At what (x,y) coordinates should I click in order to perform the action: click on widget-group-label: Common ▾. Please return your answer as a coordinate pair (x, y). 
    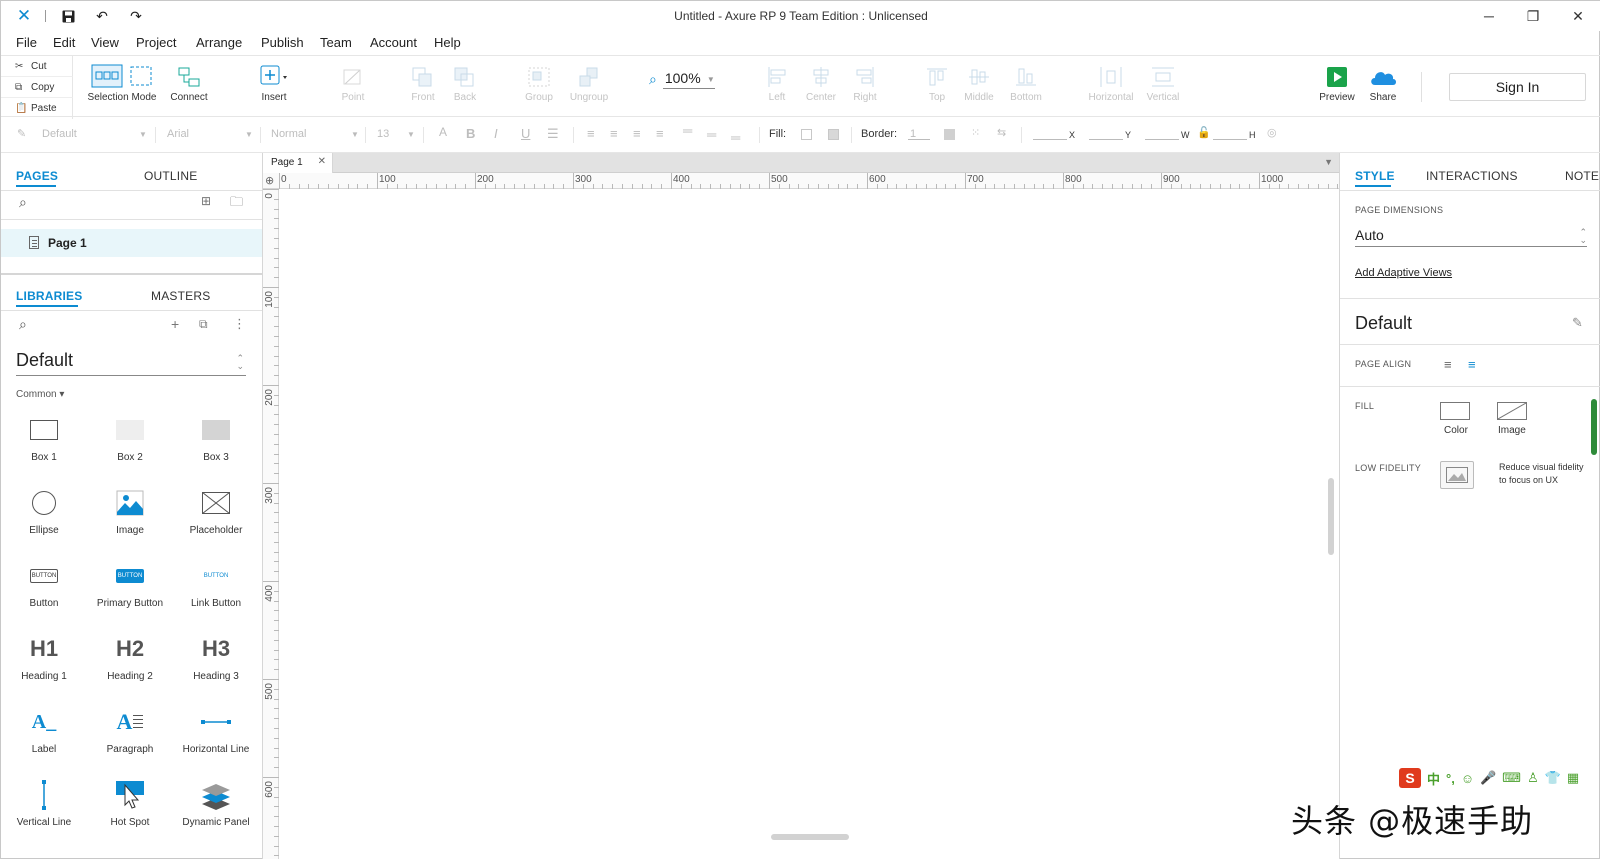
    Looking at the image, I should click on (40, 394).